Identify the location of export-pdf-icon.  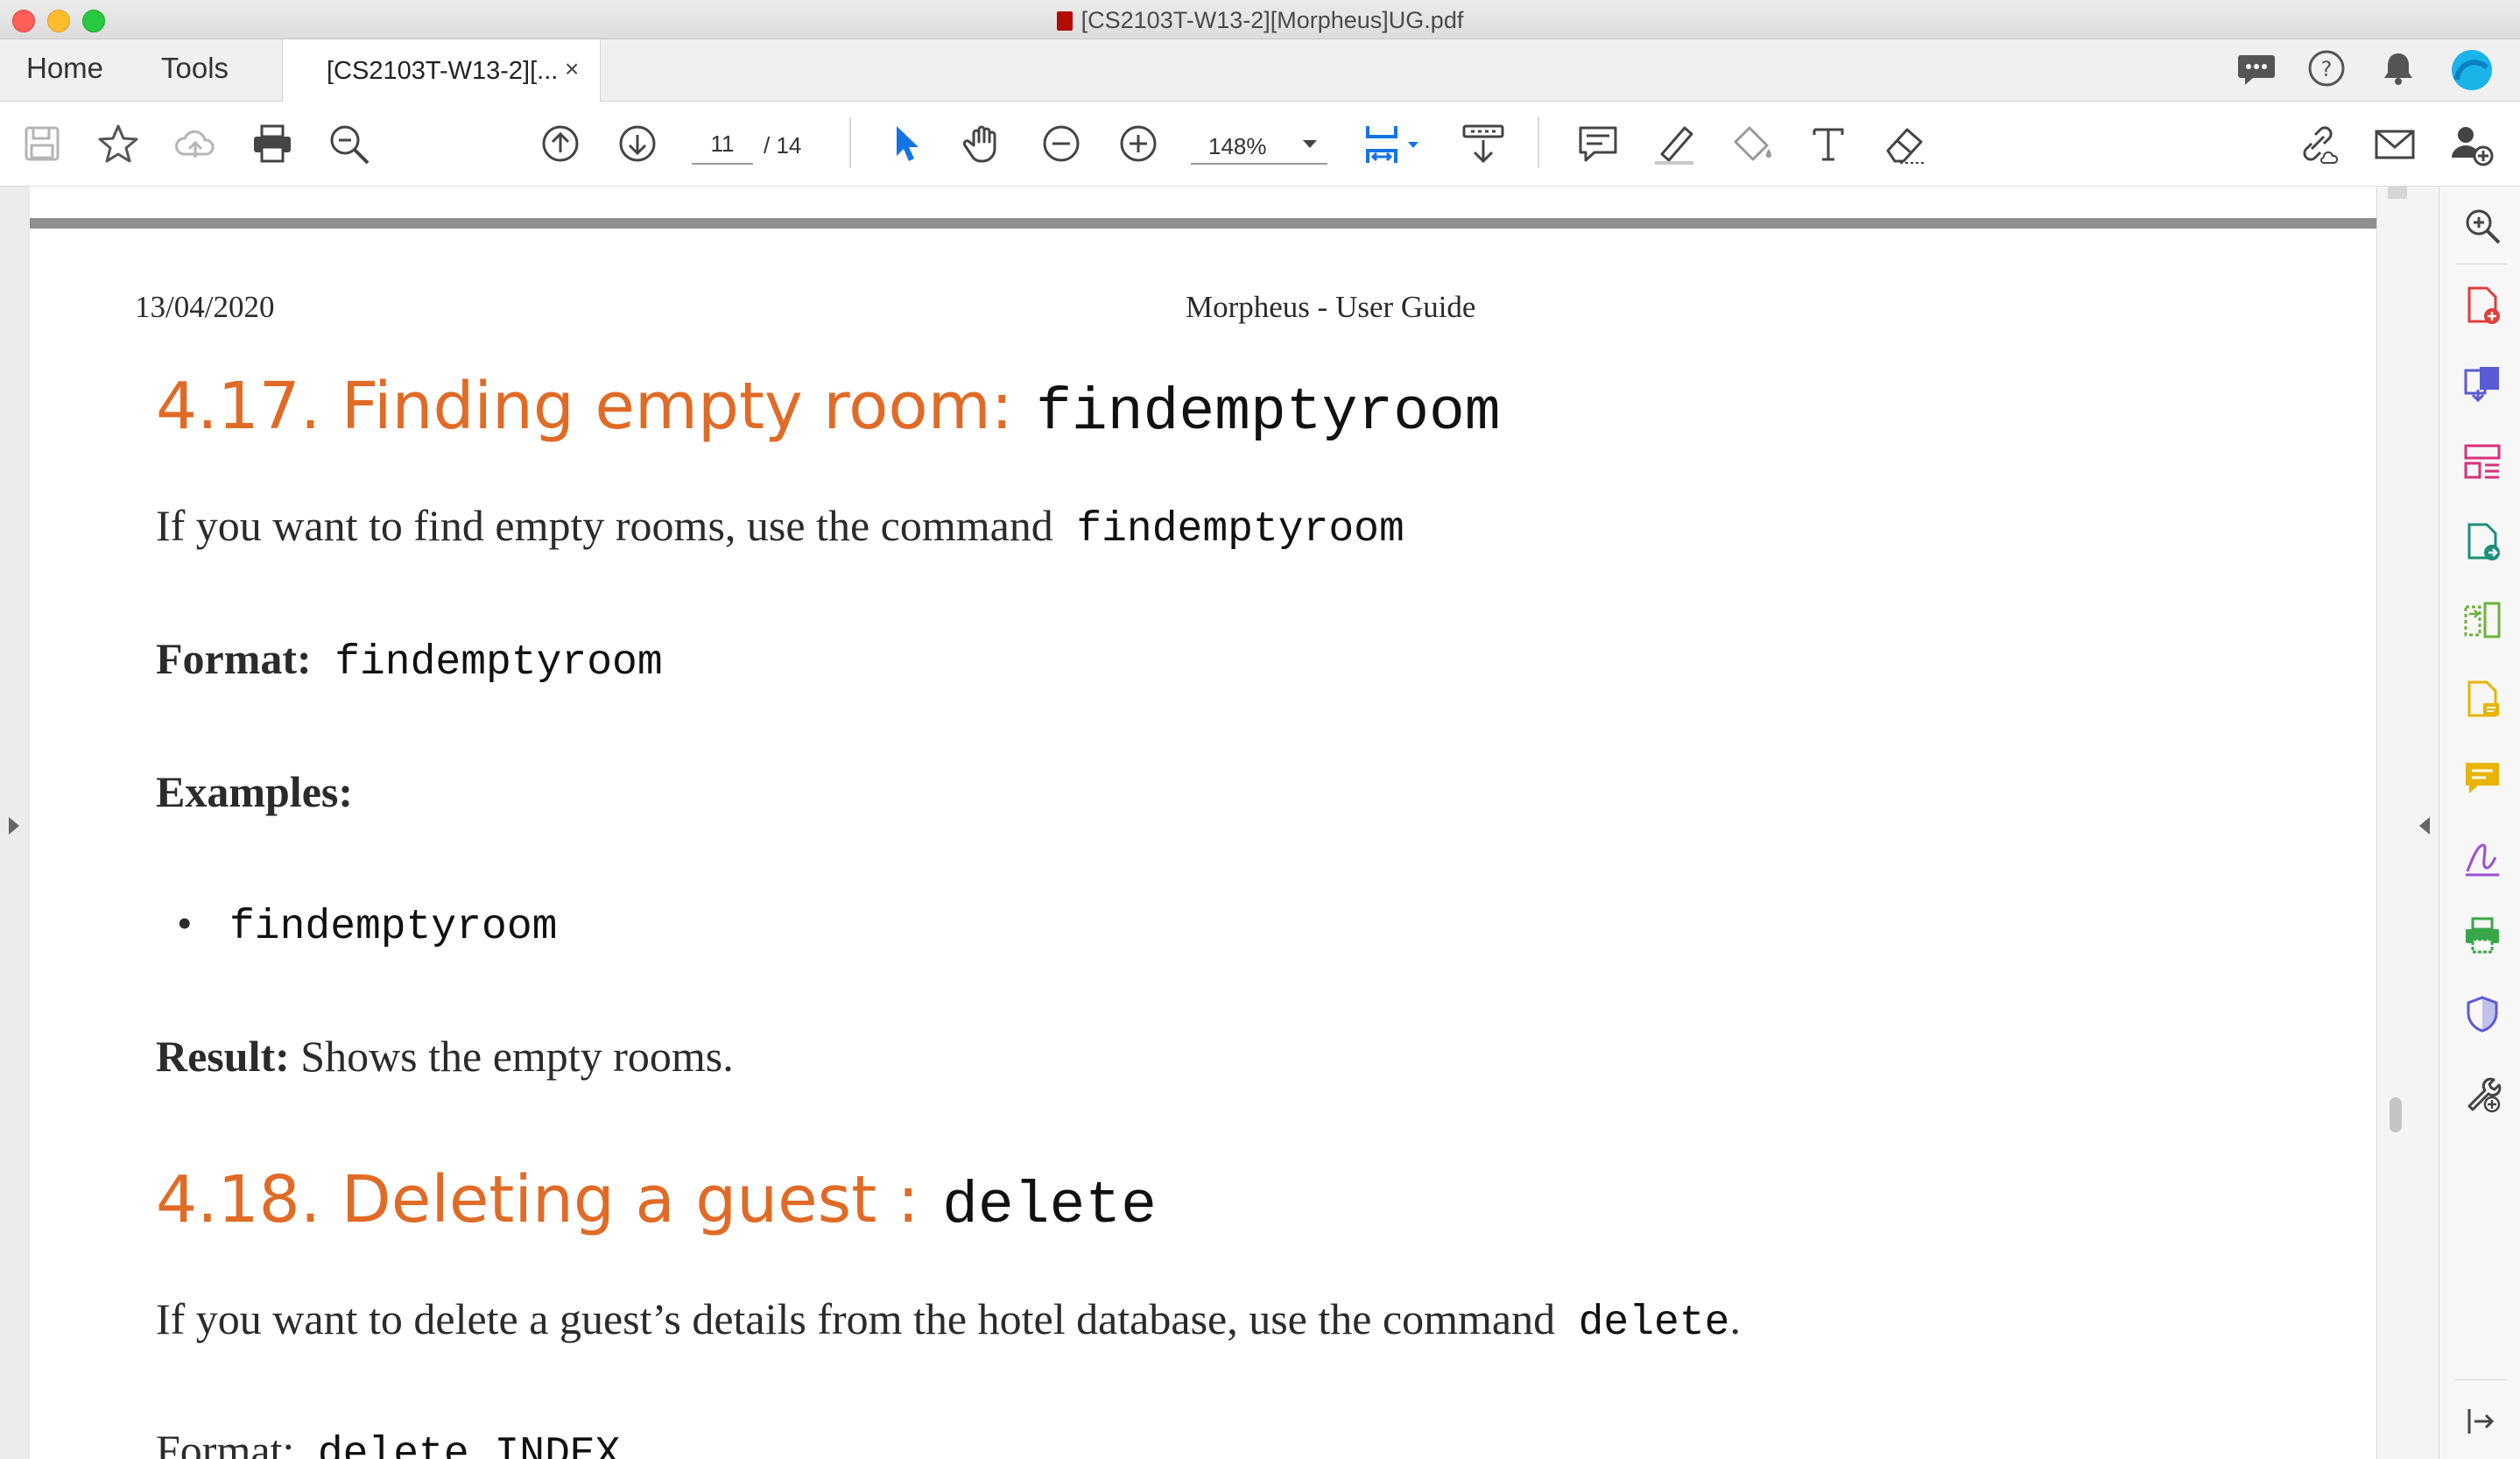
(2482, 383).